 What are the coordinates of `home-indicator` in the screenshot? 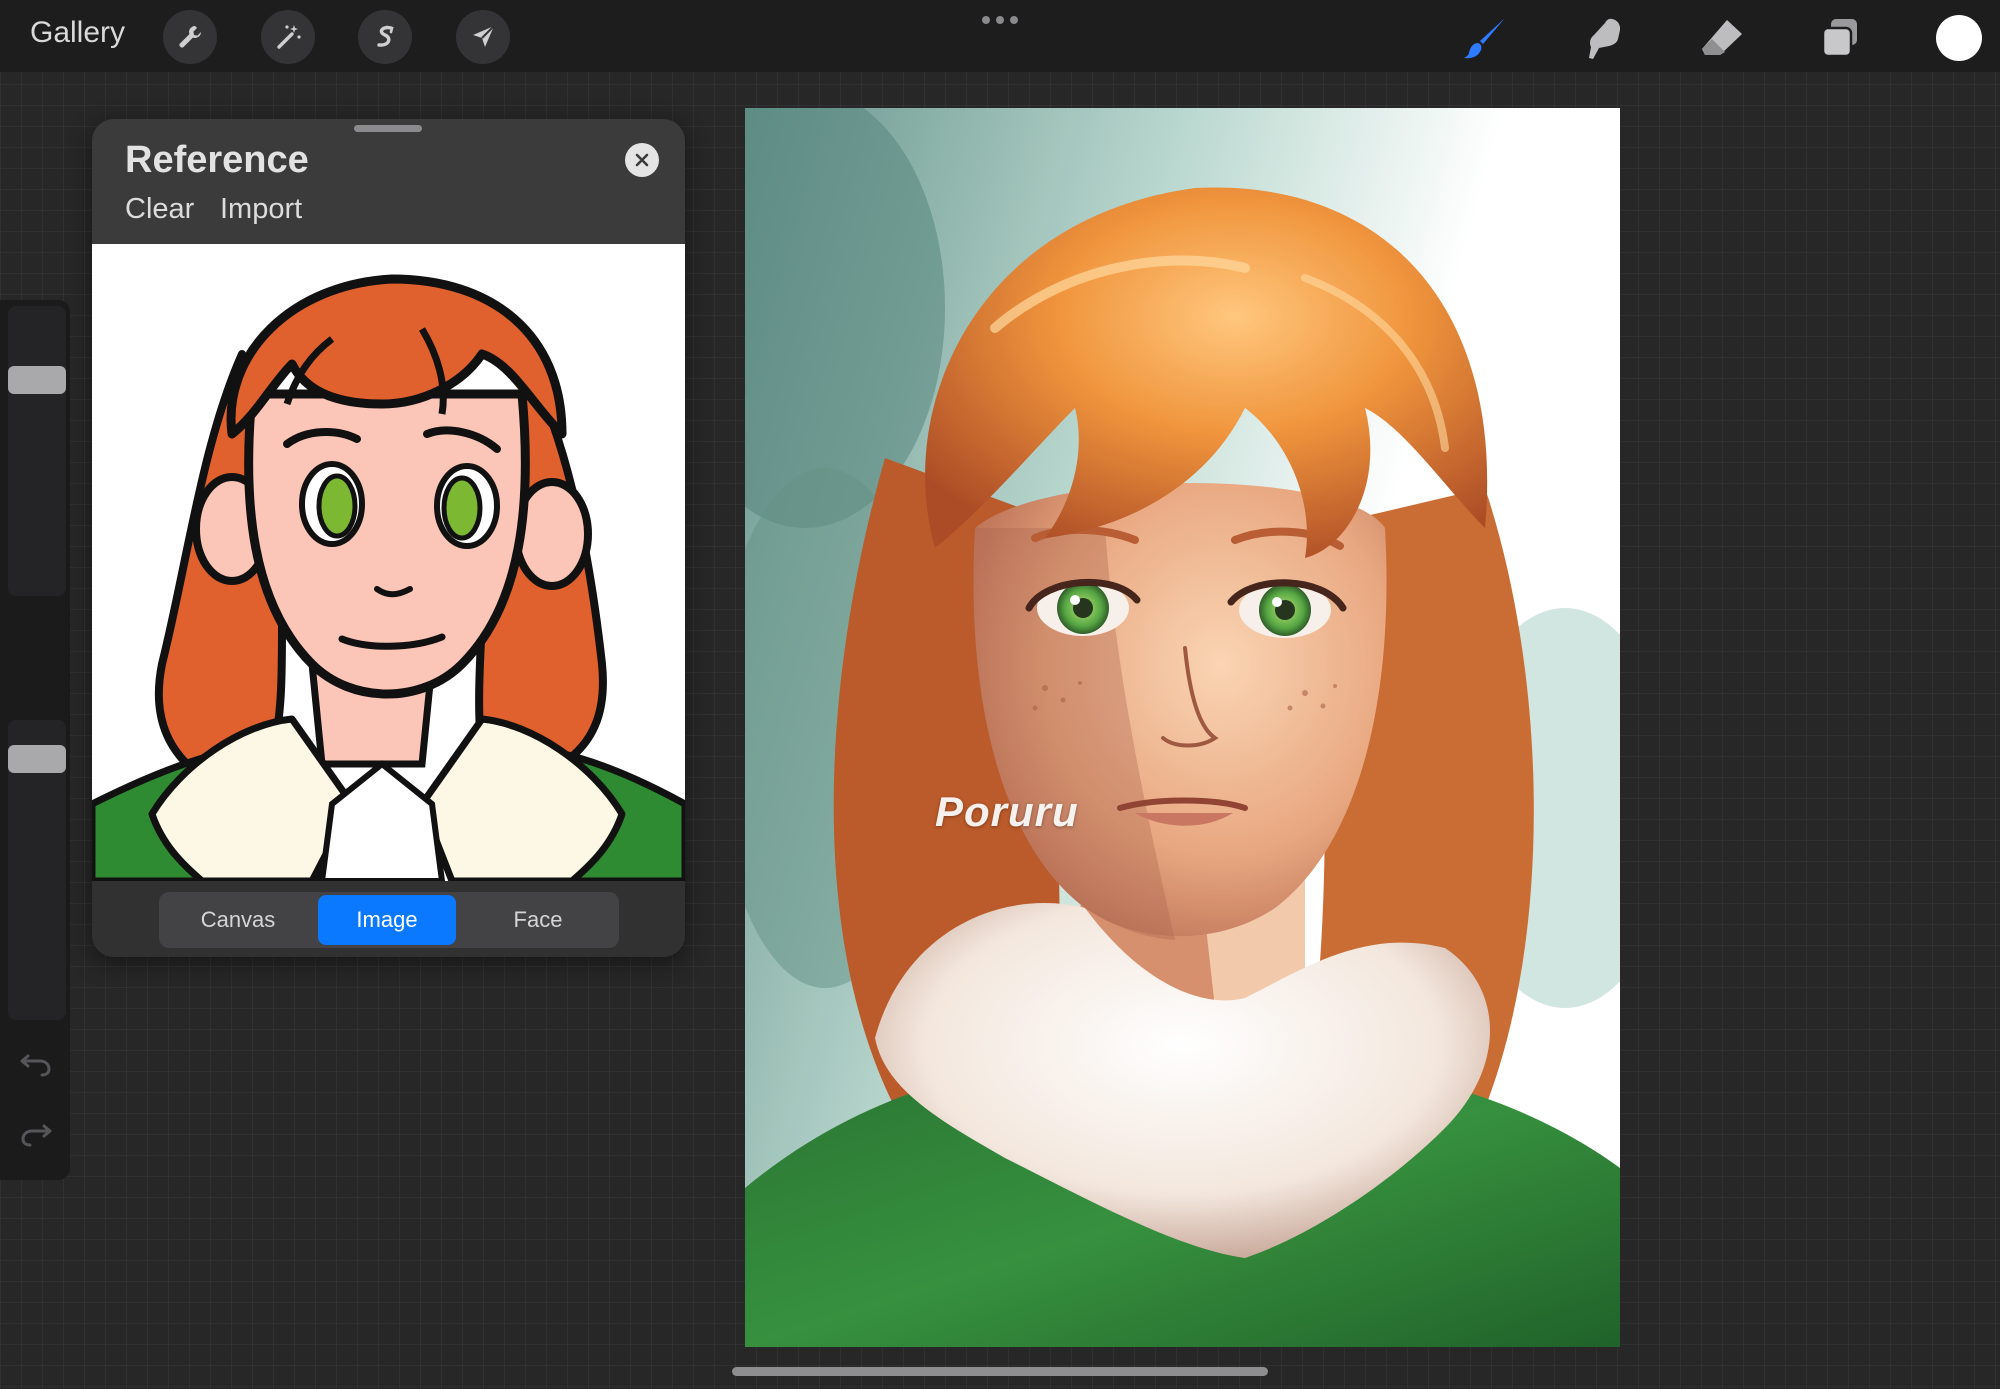 It's located at (1000, 1371).